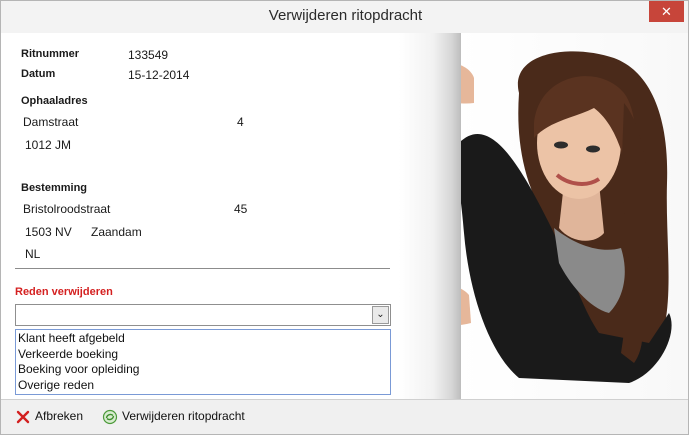 The width and height of the screenshot is (689, 435). Describe the element at coordinates (54, 101) in the screenshot. I see `ophaaladres-label: Ophaaladres` at that location.